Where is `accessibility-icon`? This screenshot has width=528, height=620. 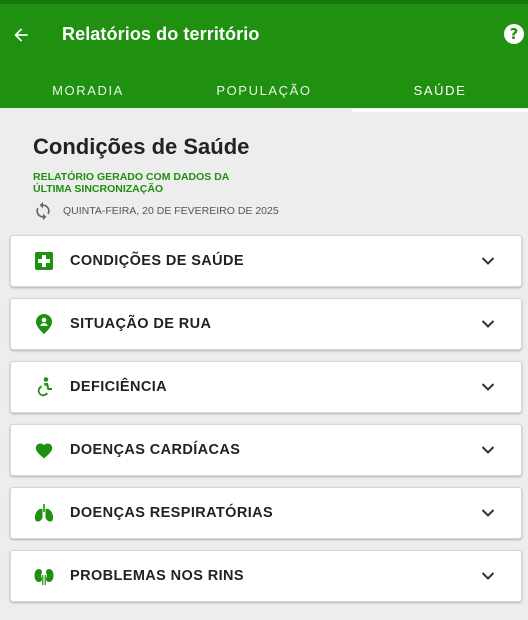
accessibility-icon is located at coordinates (44, 387).